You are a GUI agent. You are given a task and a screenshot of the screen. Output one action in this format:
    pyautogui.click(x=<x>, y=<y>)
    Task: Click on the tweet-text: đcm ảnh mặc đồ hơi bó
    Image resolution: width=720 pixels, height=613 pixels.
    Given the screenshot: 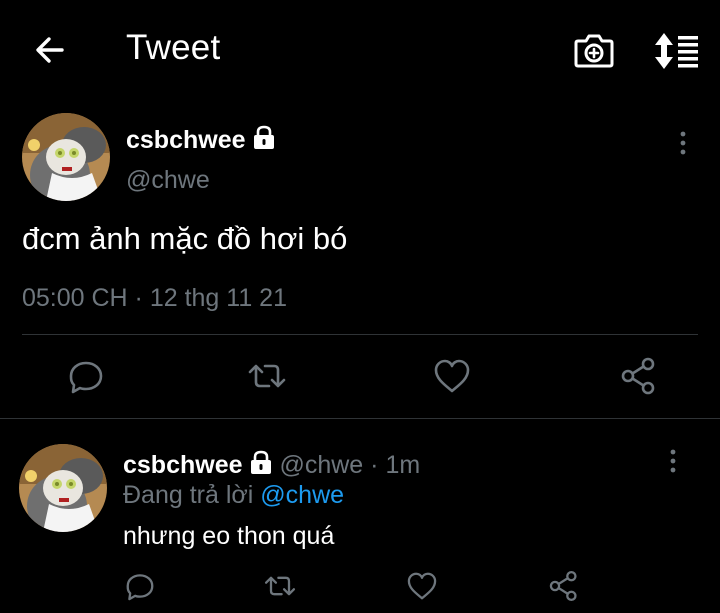 What is the action you would take?
    pyautogui.click(x=185, y=238)
    